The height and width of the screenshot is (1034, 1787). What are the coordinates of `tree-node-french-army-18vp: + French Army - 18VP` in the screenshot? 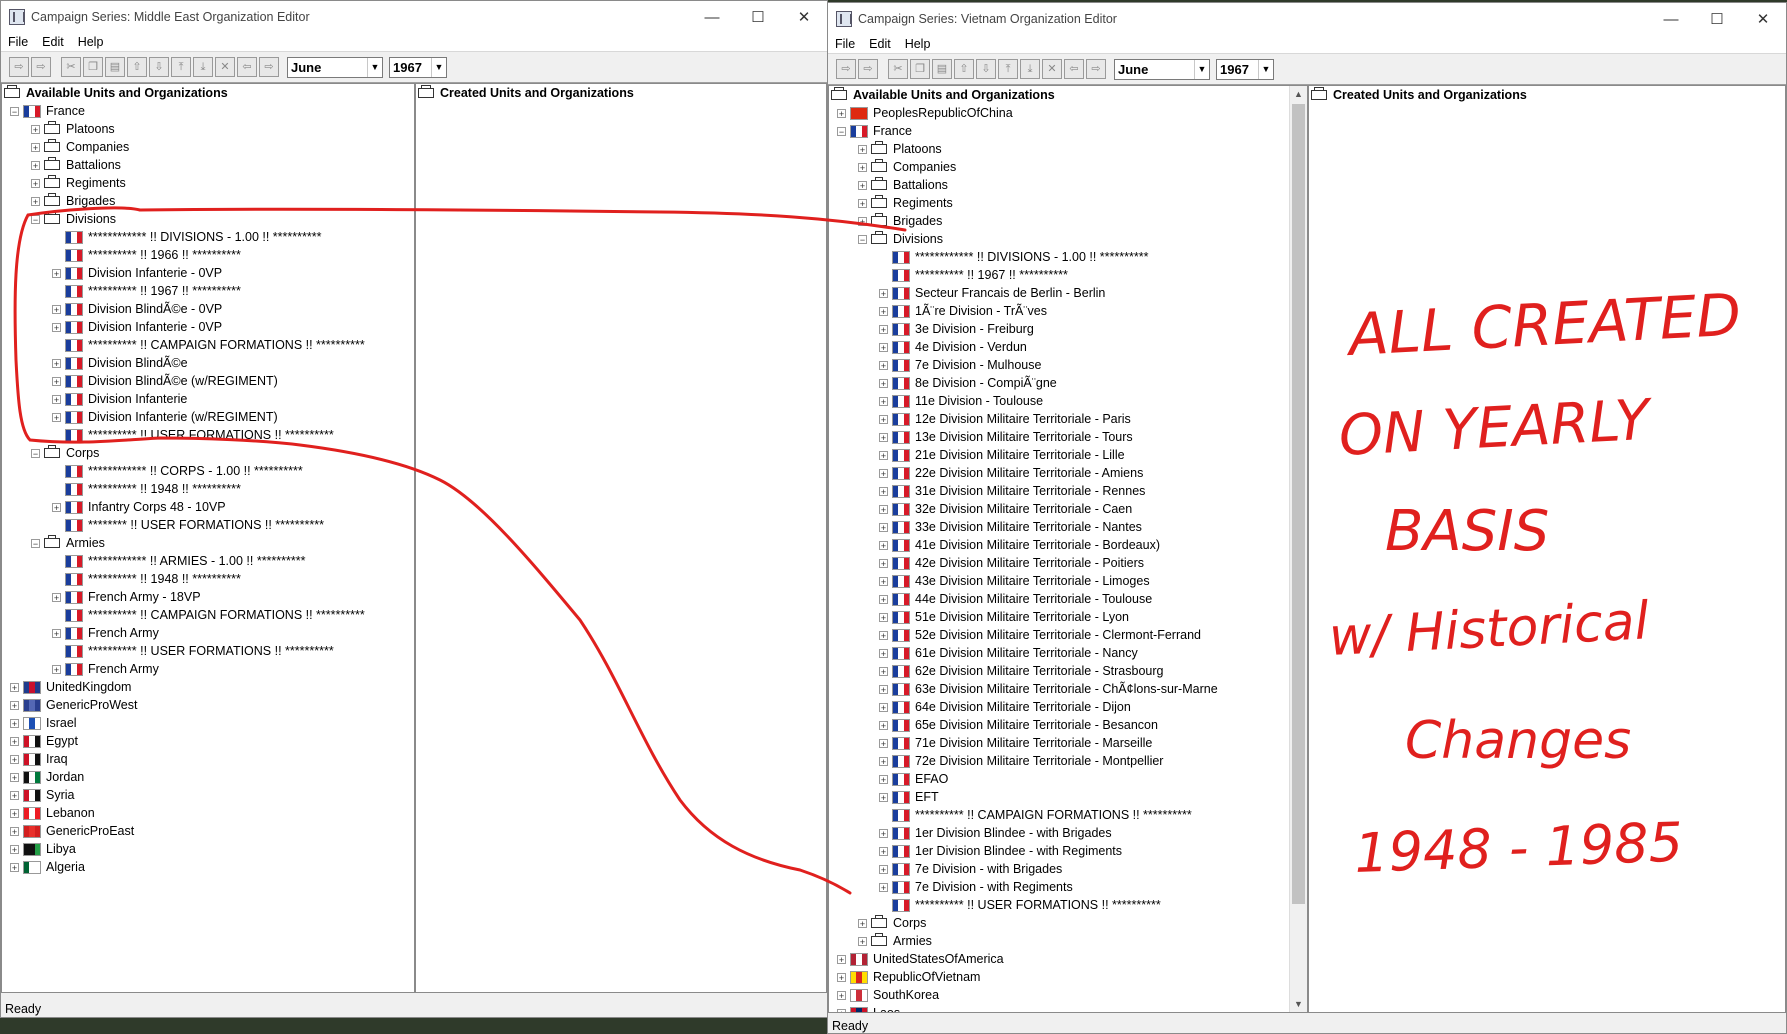 It's located at (208, 597).